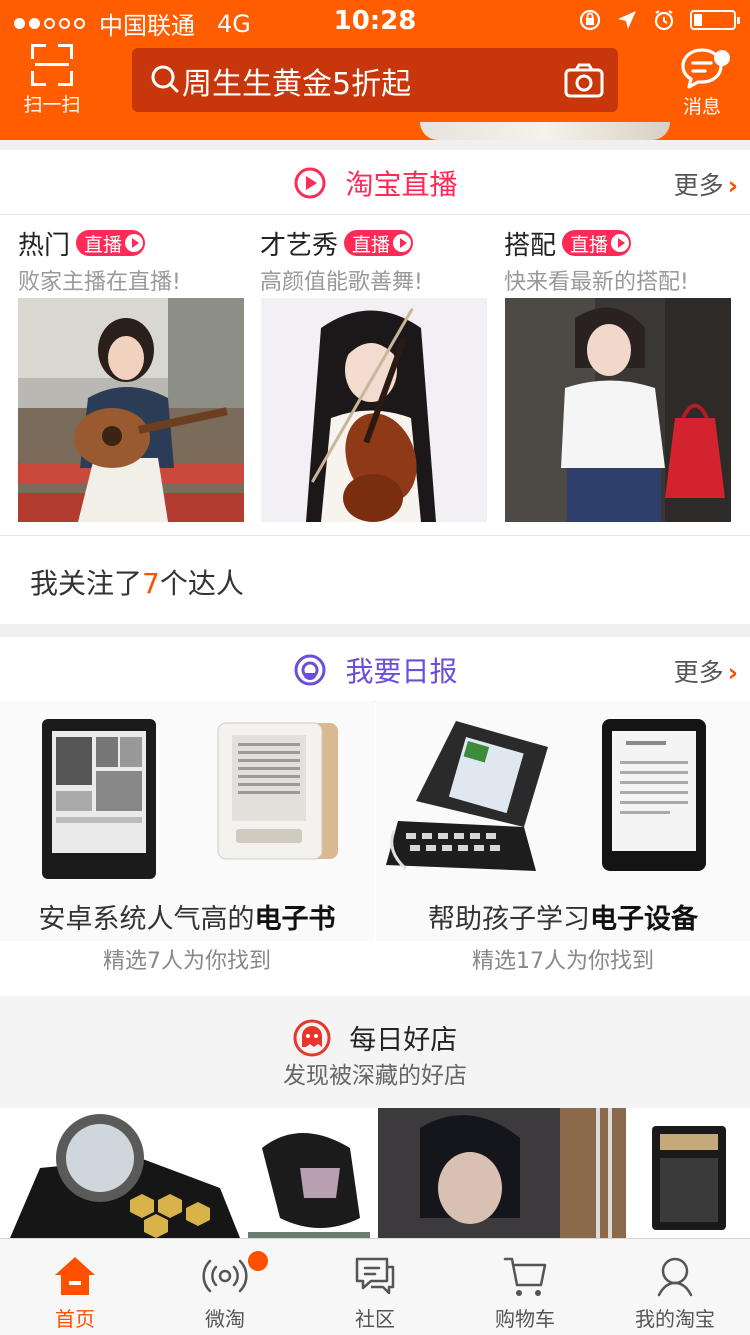 Image resolution: width=750 pixels, height=1335 pixels. I want to click on search-placeholder: 周生生黄金5折起, so click(297, 84).